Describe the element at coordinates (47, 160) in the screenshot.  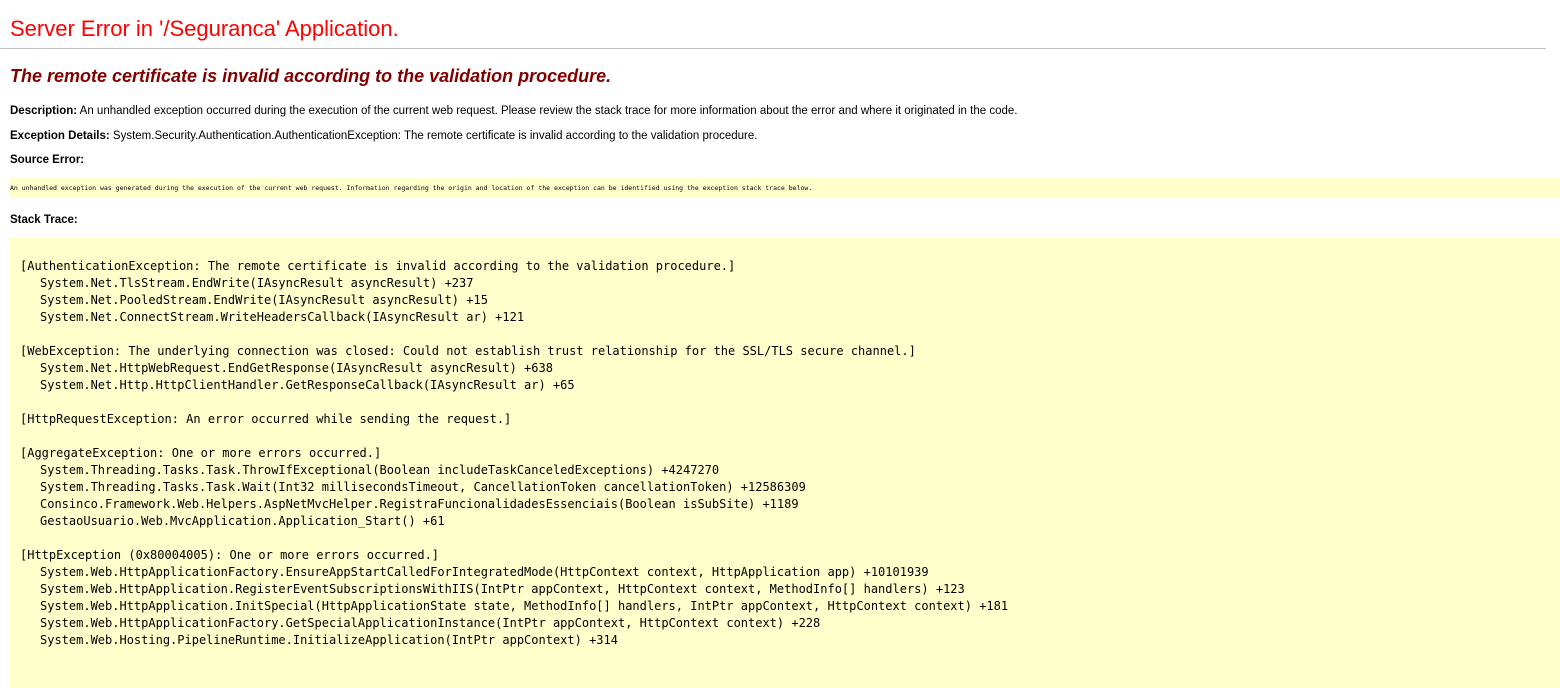
I see `source-error-label: Source Error:` at that location.